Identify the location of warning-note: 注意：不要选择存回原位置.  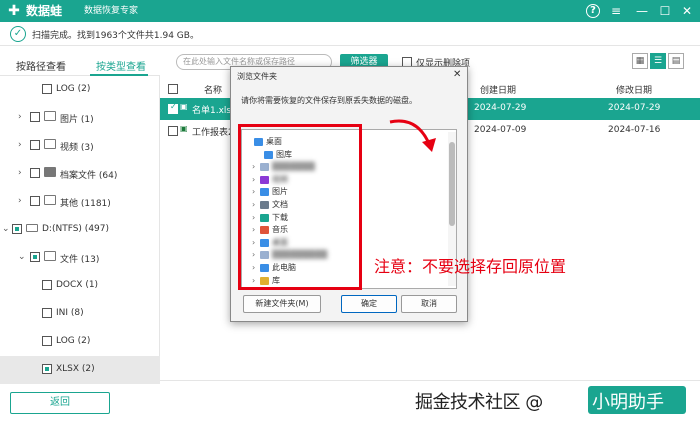
(470, 266).